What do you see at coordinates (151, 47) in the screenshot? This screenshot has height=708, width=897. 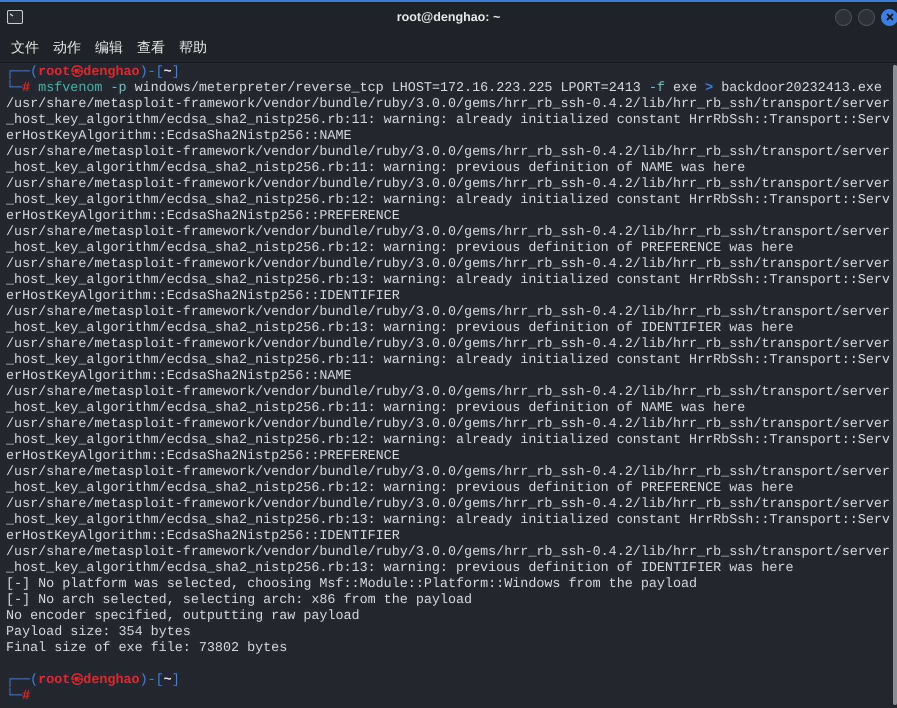 I see `menu-item: 查看` at bounding box center [151, 47].